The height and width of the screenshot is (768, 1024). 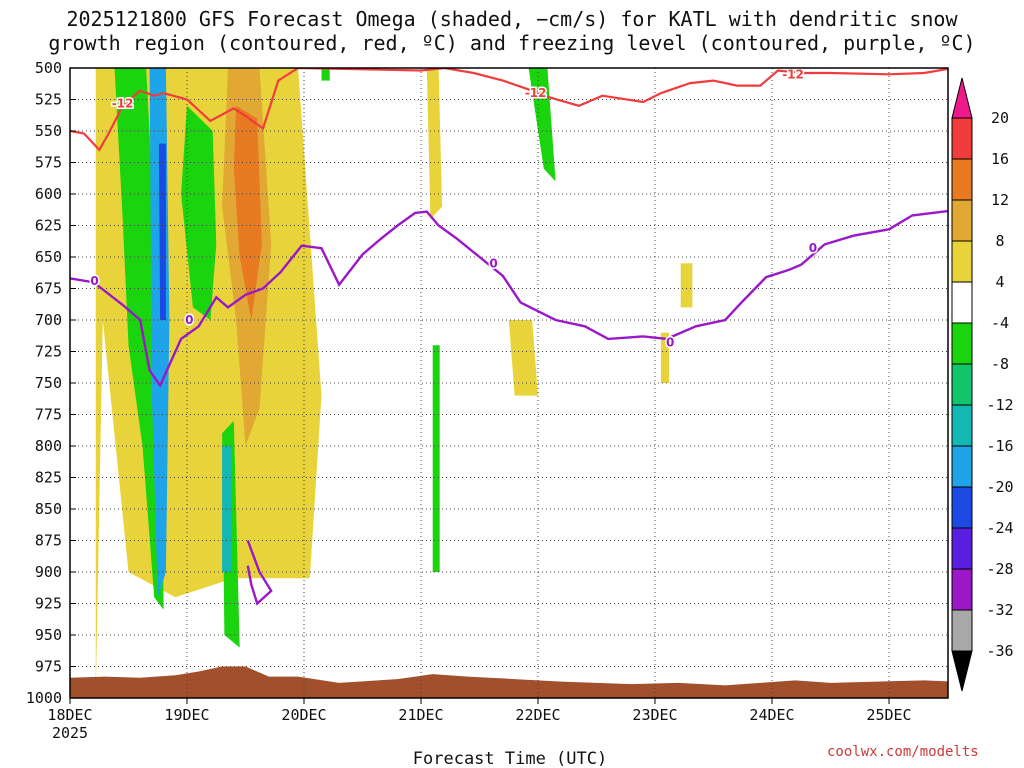 I want to click on y-tick-label: 975, so click(x=48, y=667).